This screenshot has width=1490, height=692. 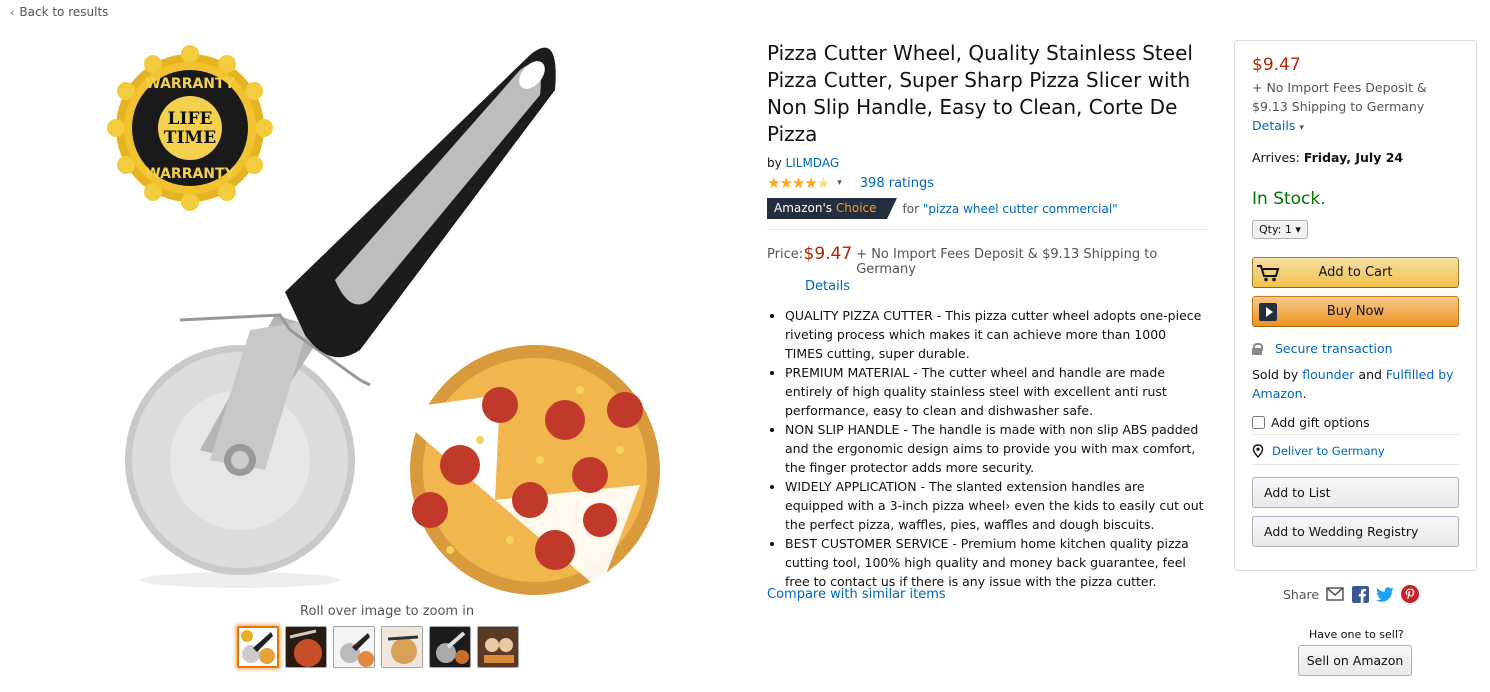 What do you see at coordinates (827, 286) in the screenshot?
I see `price-details-link: Details` at bounding box center [827, 286].